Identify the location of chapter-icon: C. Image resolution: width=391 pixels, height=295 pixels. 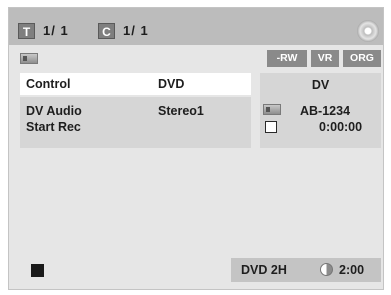
(106, 31).